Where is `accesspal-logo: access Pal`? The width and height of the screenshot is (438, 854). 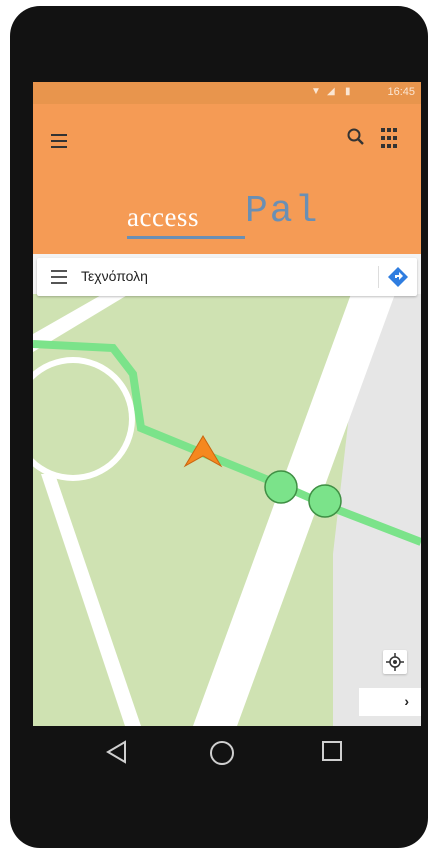
accesspal-logo: access Pal is located at coordinates (237, 216).